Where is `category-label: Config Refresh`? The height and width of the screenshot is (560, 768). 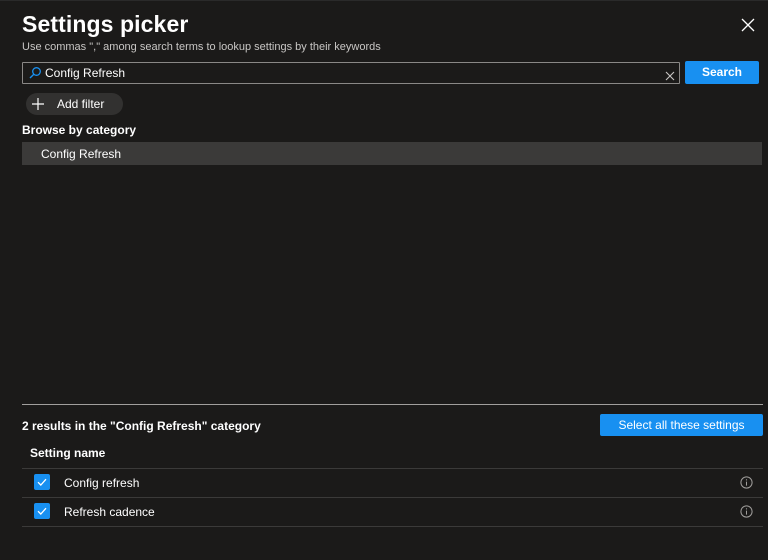
category-label: Config Refresh is located at coordinates (81, 154).